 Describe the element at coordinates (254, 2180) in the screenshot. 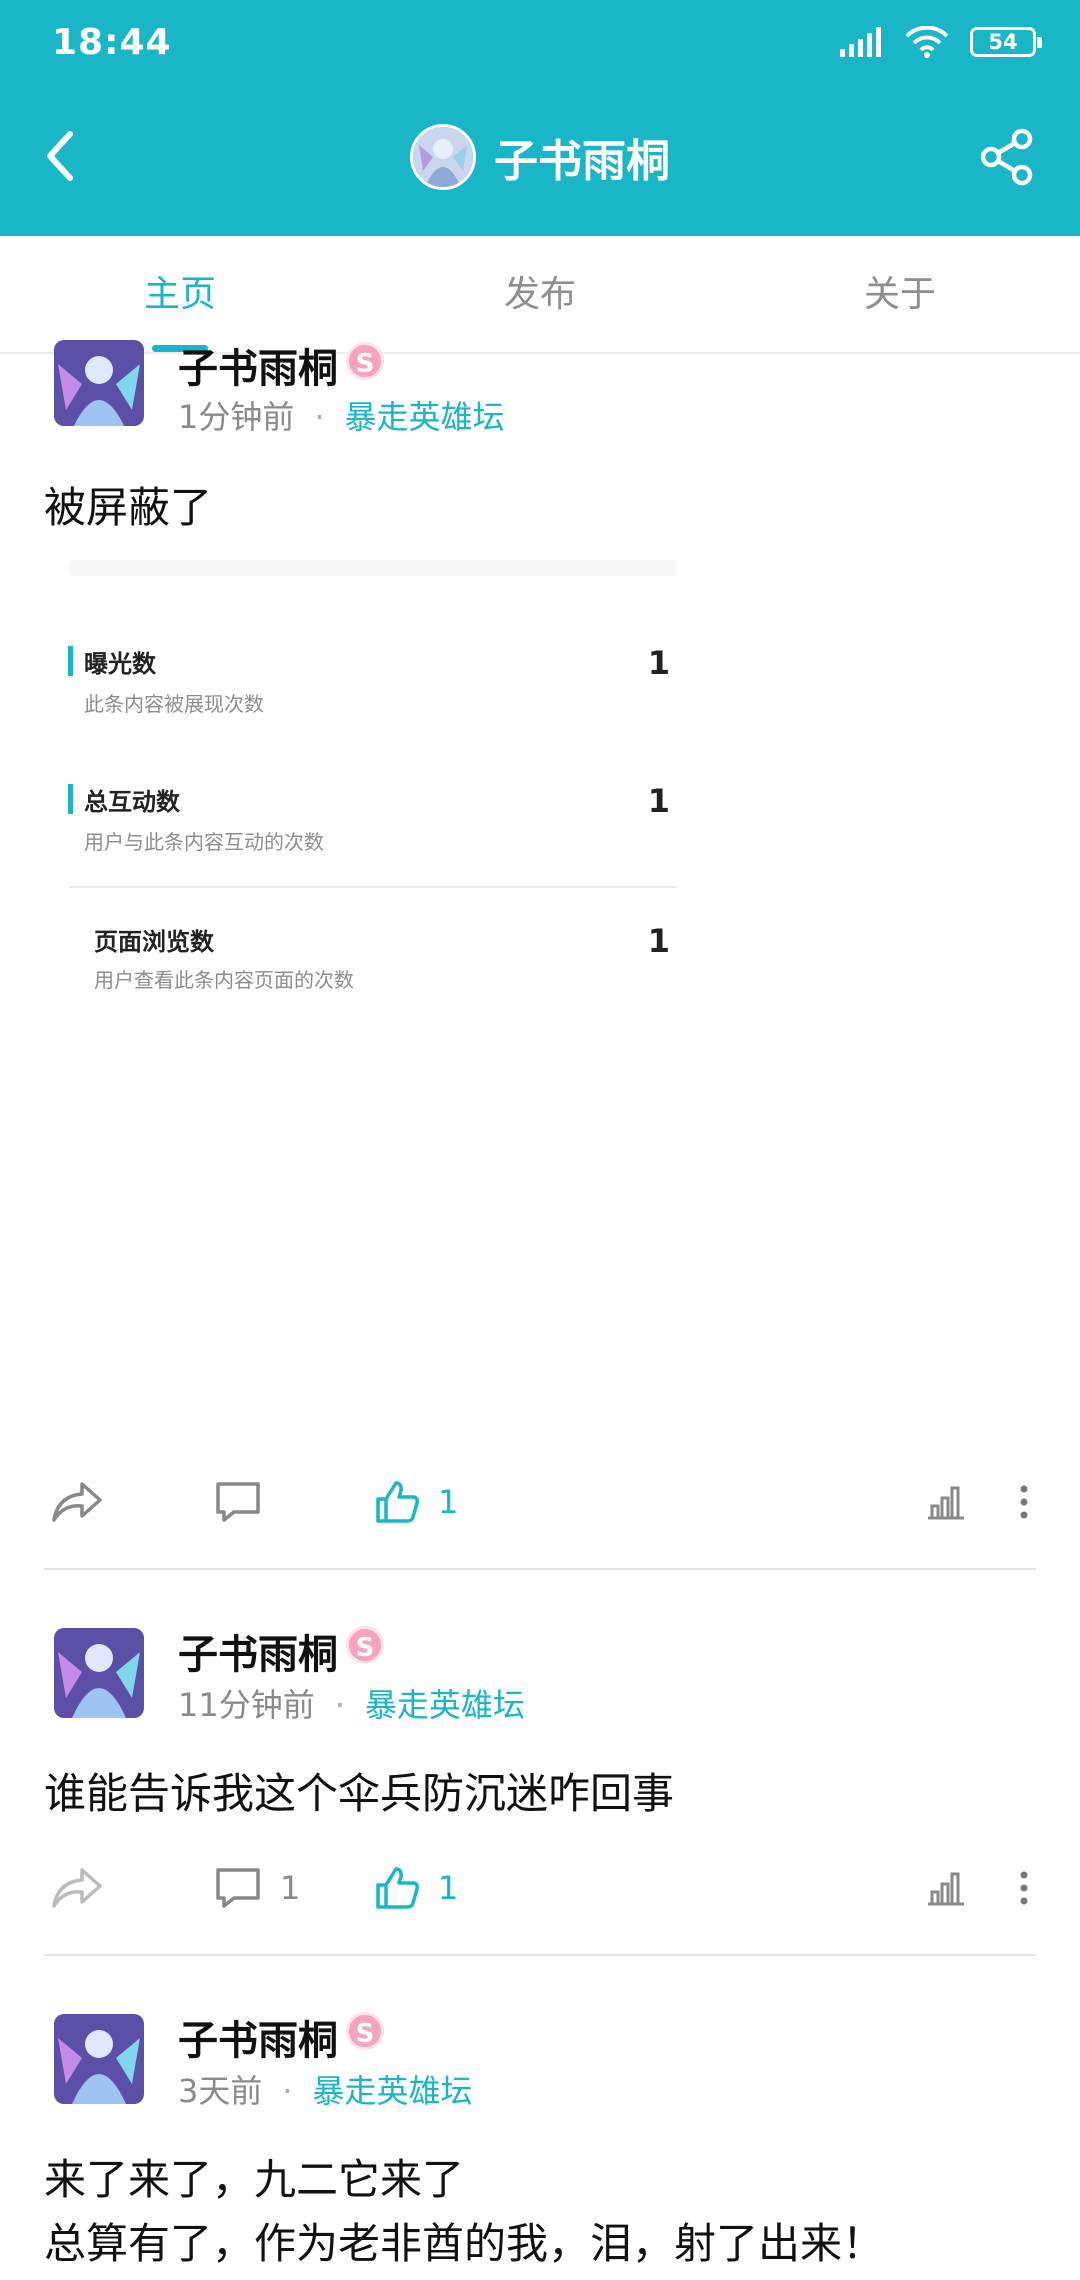

I see `post-text-line: 来了来了，九二它来了` at that location.